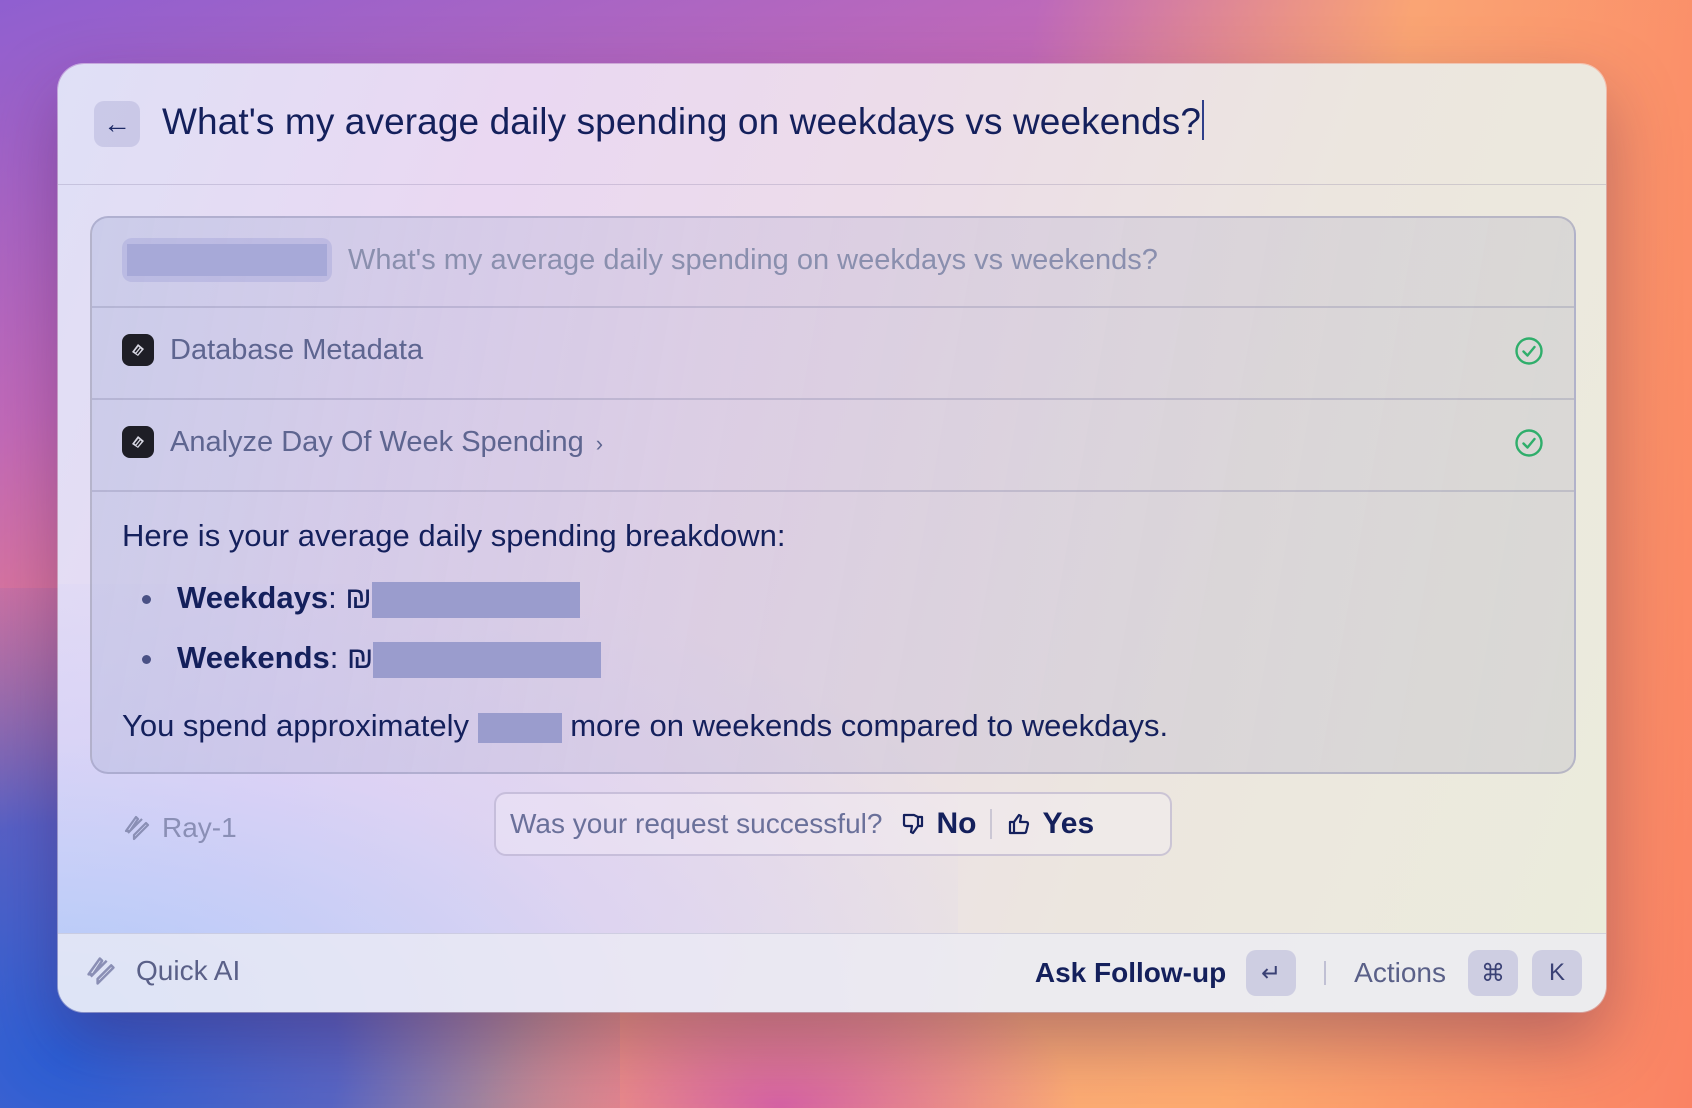 This screenshot has height=1108, width=1692. What do you see at coordinates (869, 725) in the screenshot?
I see `outro-after: more on weekends compared to weekdays.` at bounding box center [869, 725].